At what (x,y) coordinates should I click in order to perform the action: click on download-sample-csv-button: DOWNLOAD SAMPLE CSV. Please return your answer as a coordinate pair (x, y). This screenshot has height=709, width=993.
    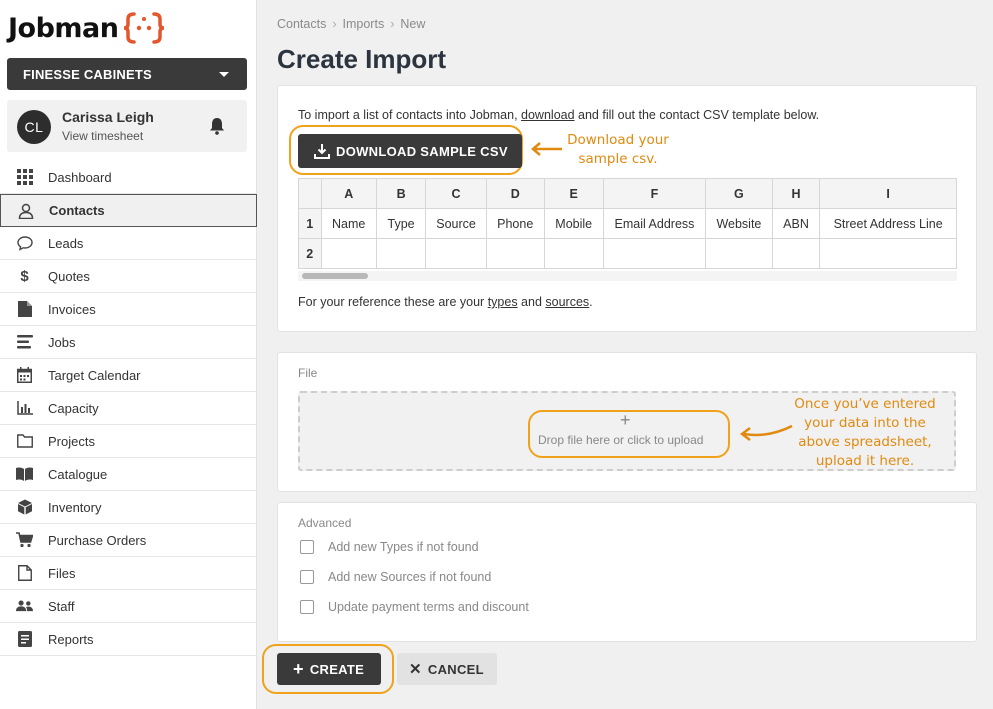
    Looking at the image, I should click on (410, 151).